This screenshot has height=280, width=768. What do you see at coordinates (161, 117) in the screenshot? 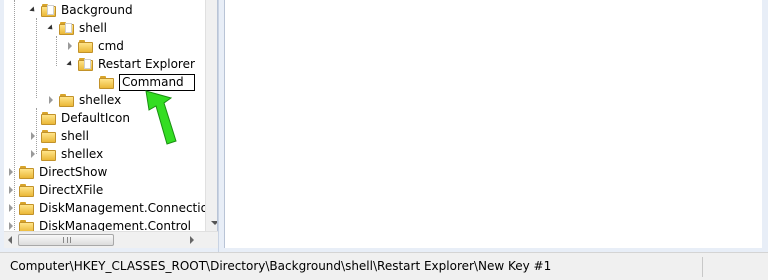
I see `annotation-arrow-icon` at bounding box center [161, 117].